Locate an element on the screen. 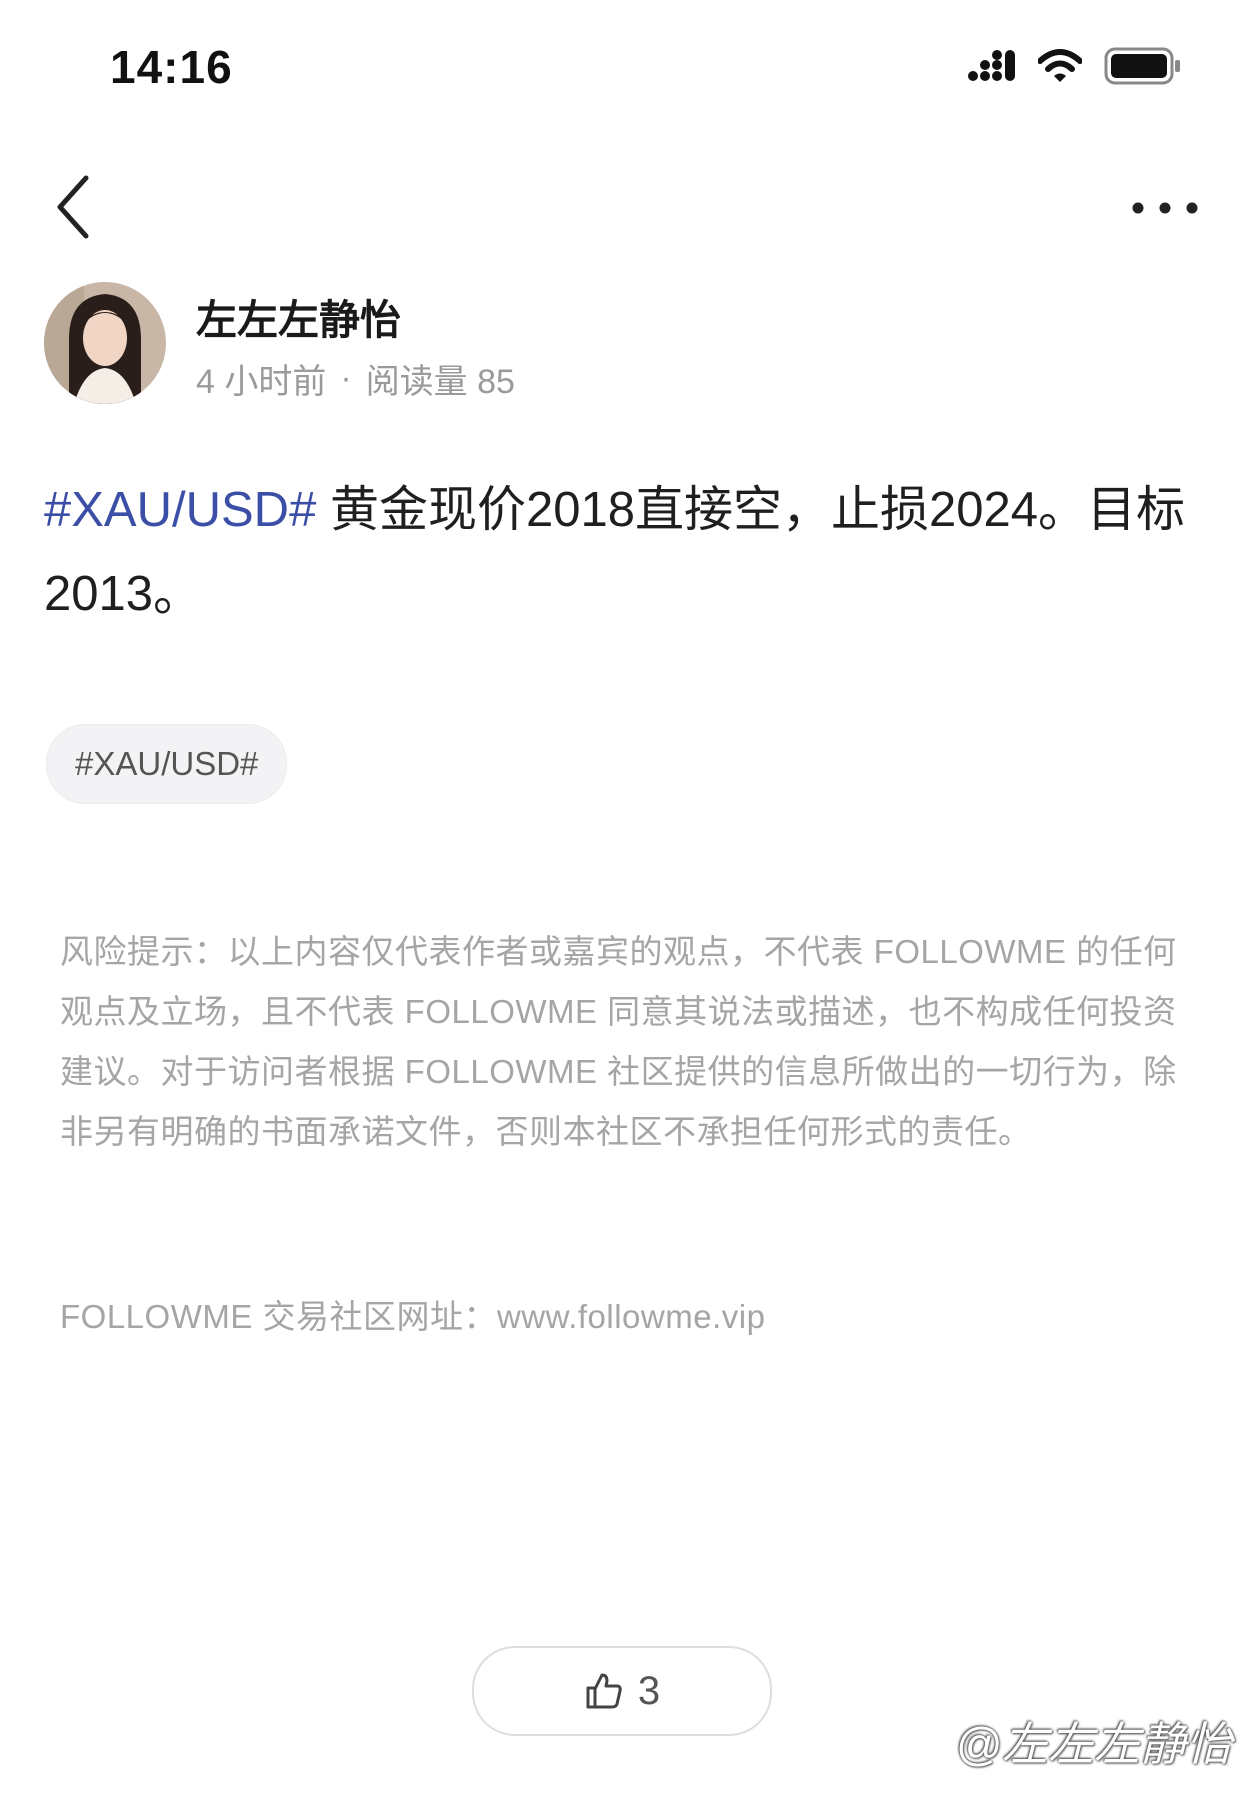 The image size is (1242, 1798). watermark: @左左左静怡 is located at coordinates (1070, 1741).